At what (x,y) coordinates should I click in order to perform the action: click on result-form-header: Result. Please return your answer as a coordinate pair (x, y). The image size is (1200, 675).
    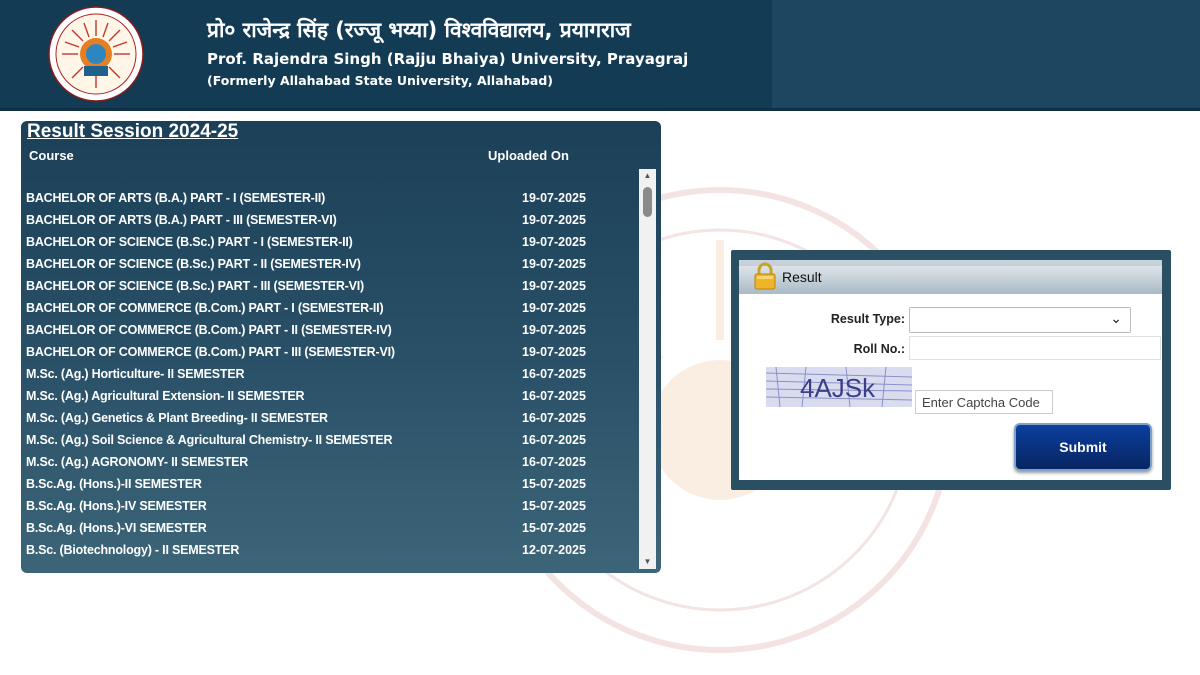
    Looking at the image, I should click on (950, 277).